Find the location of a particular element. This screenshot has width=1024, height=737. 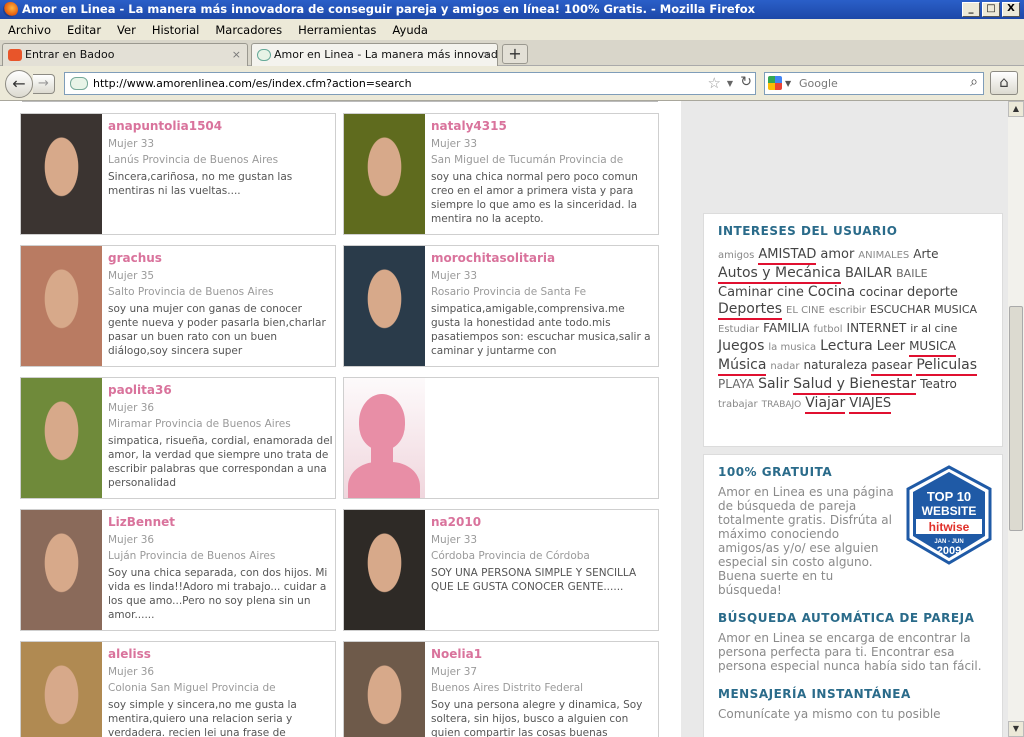

interest-tag: ir al cine is located at coordinates (933, 328).